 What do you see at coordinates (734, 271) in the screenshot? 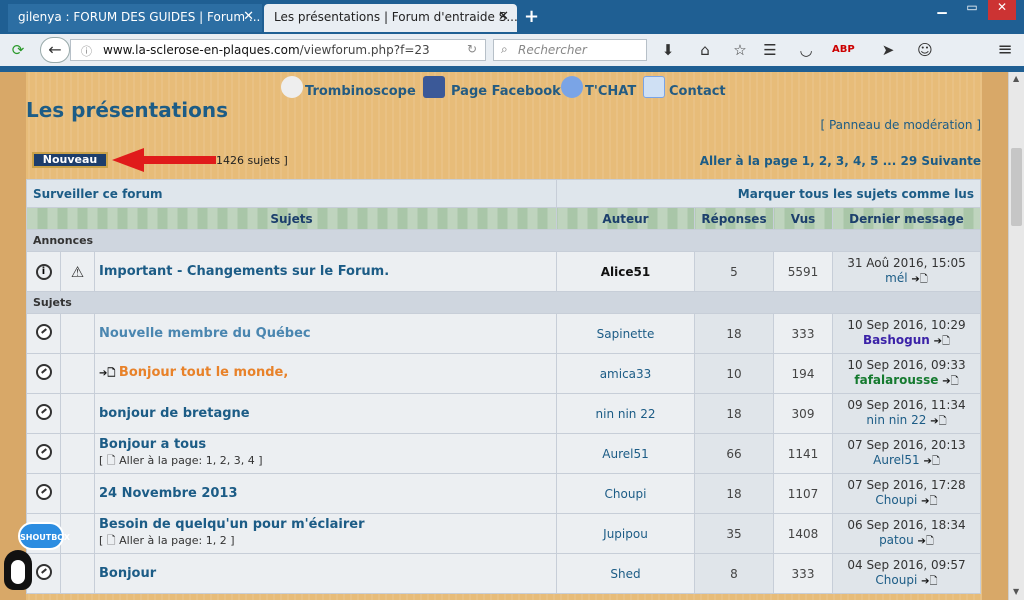
I see `topic-replies: 5` at bounding box center [734, 271].